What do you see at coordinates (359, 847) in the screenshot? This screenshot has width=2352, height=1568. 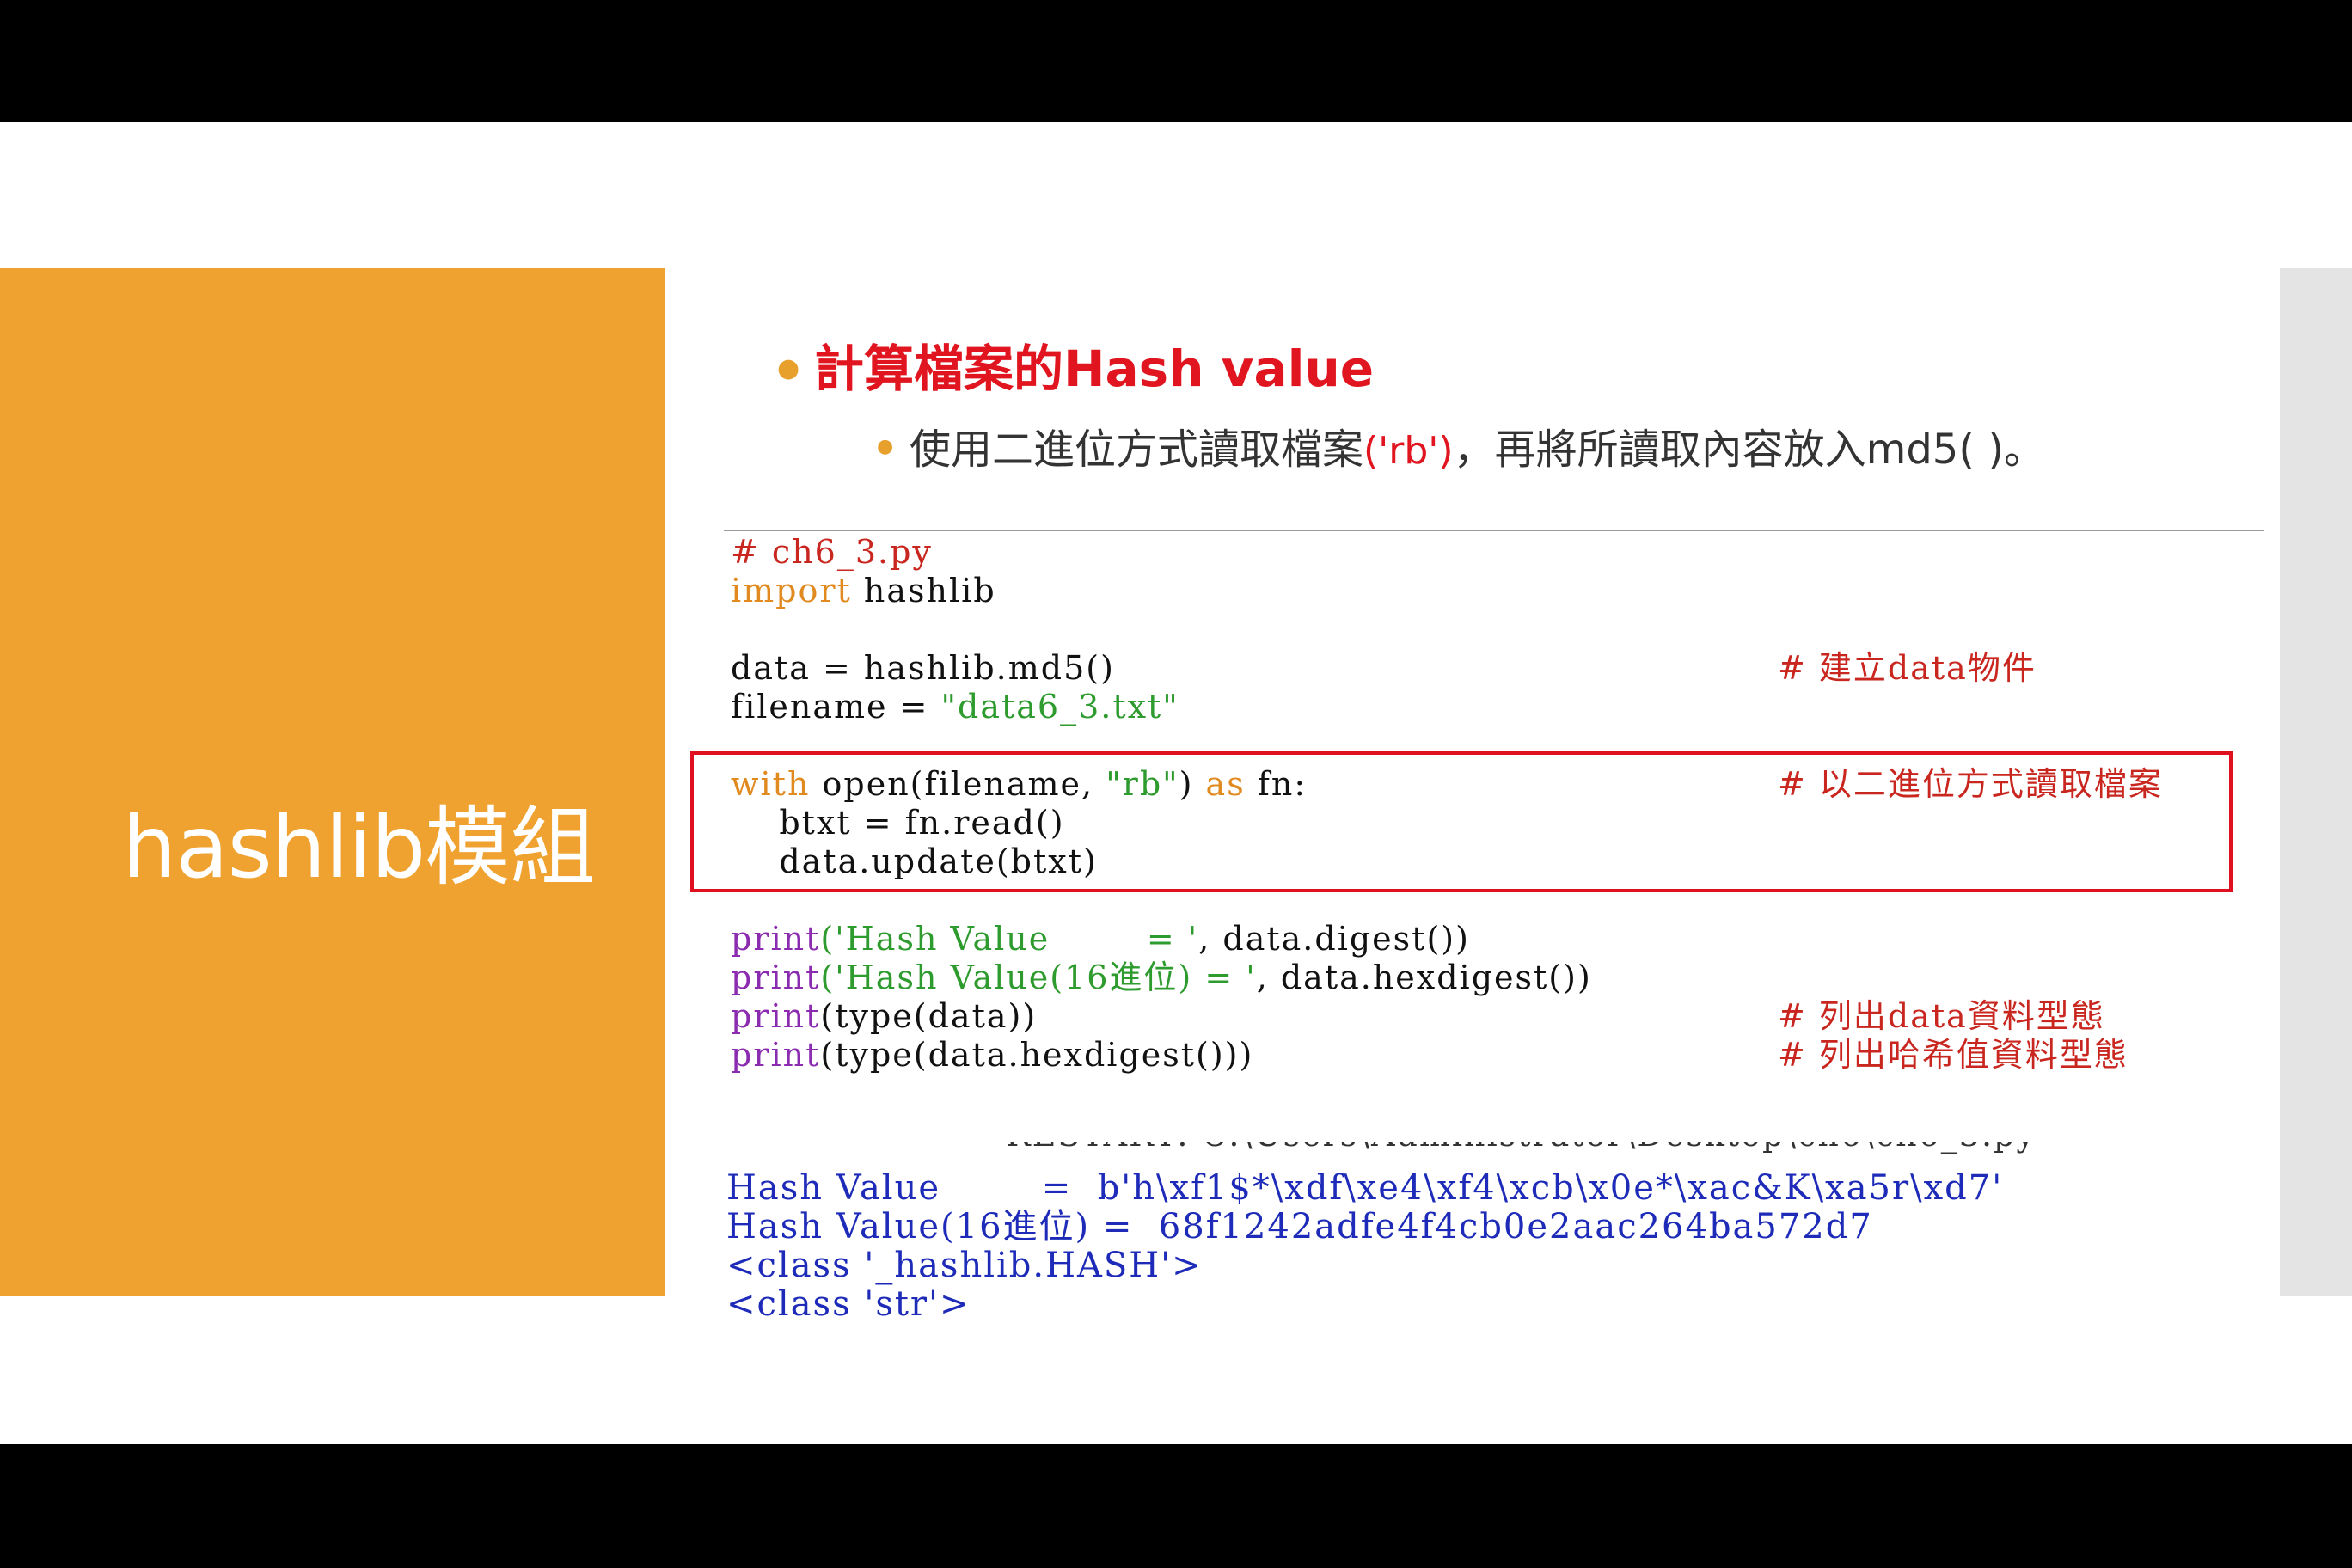 I see `slide-title: hashlib模組` at bounding box center [359, 847].